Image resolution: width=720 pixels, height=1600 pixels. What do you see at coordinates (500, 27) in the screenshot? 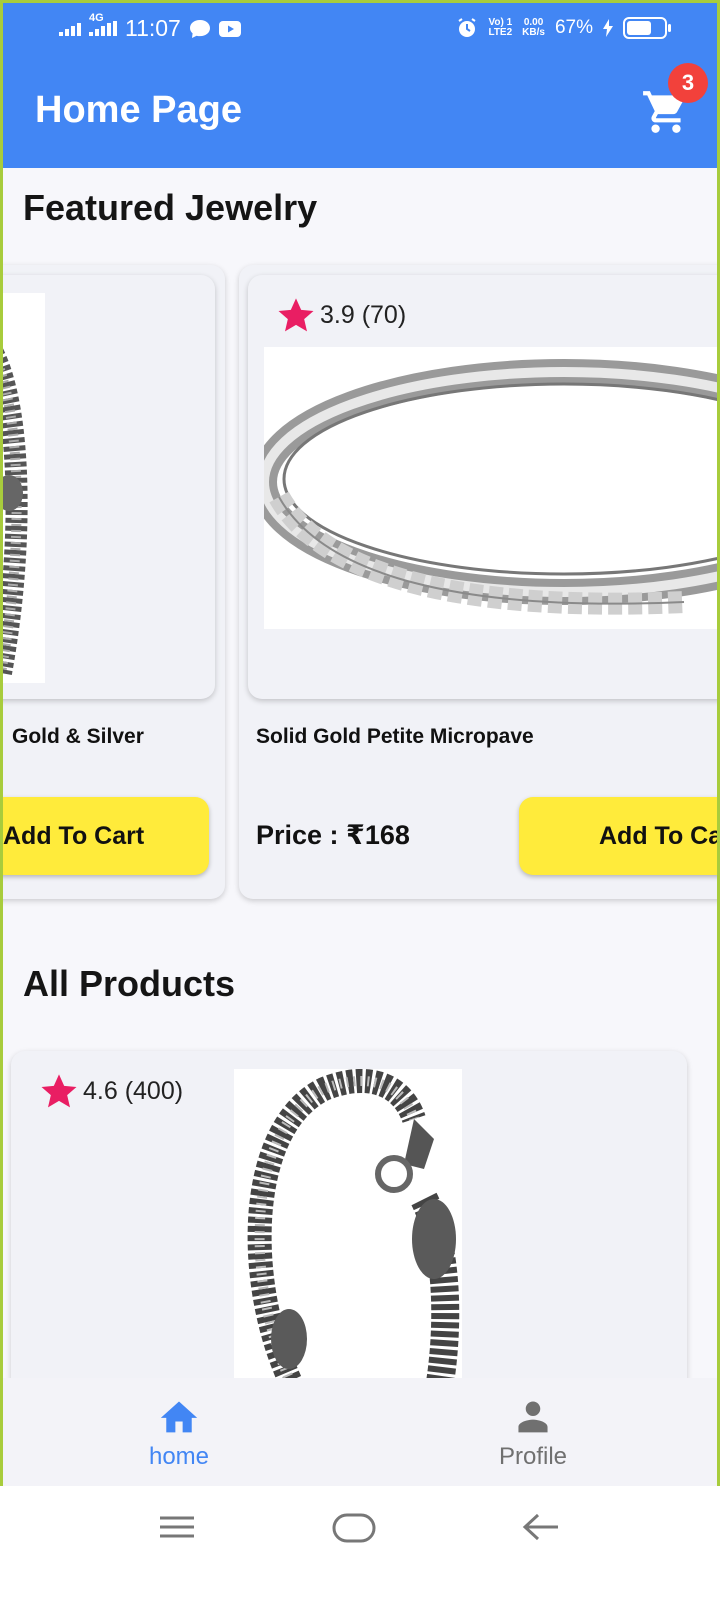
I see `volte-indicator: Vo) 1 LTE2` at bounding box center [500, 27].